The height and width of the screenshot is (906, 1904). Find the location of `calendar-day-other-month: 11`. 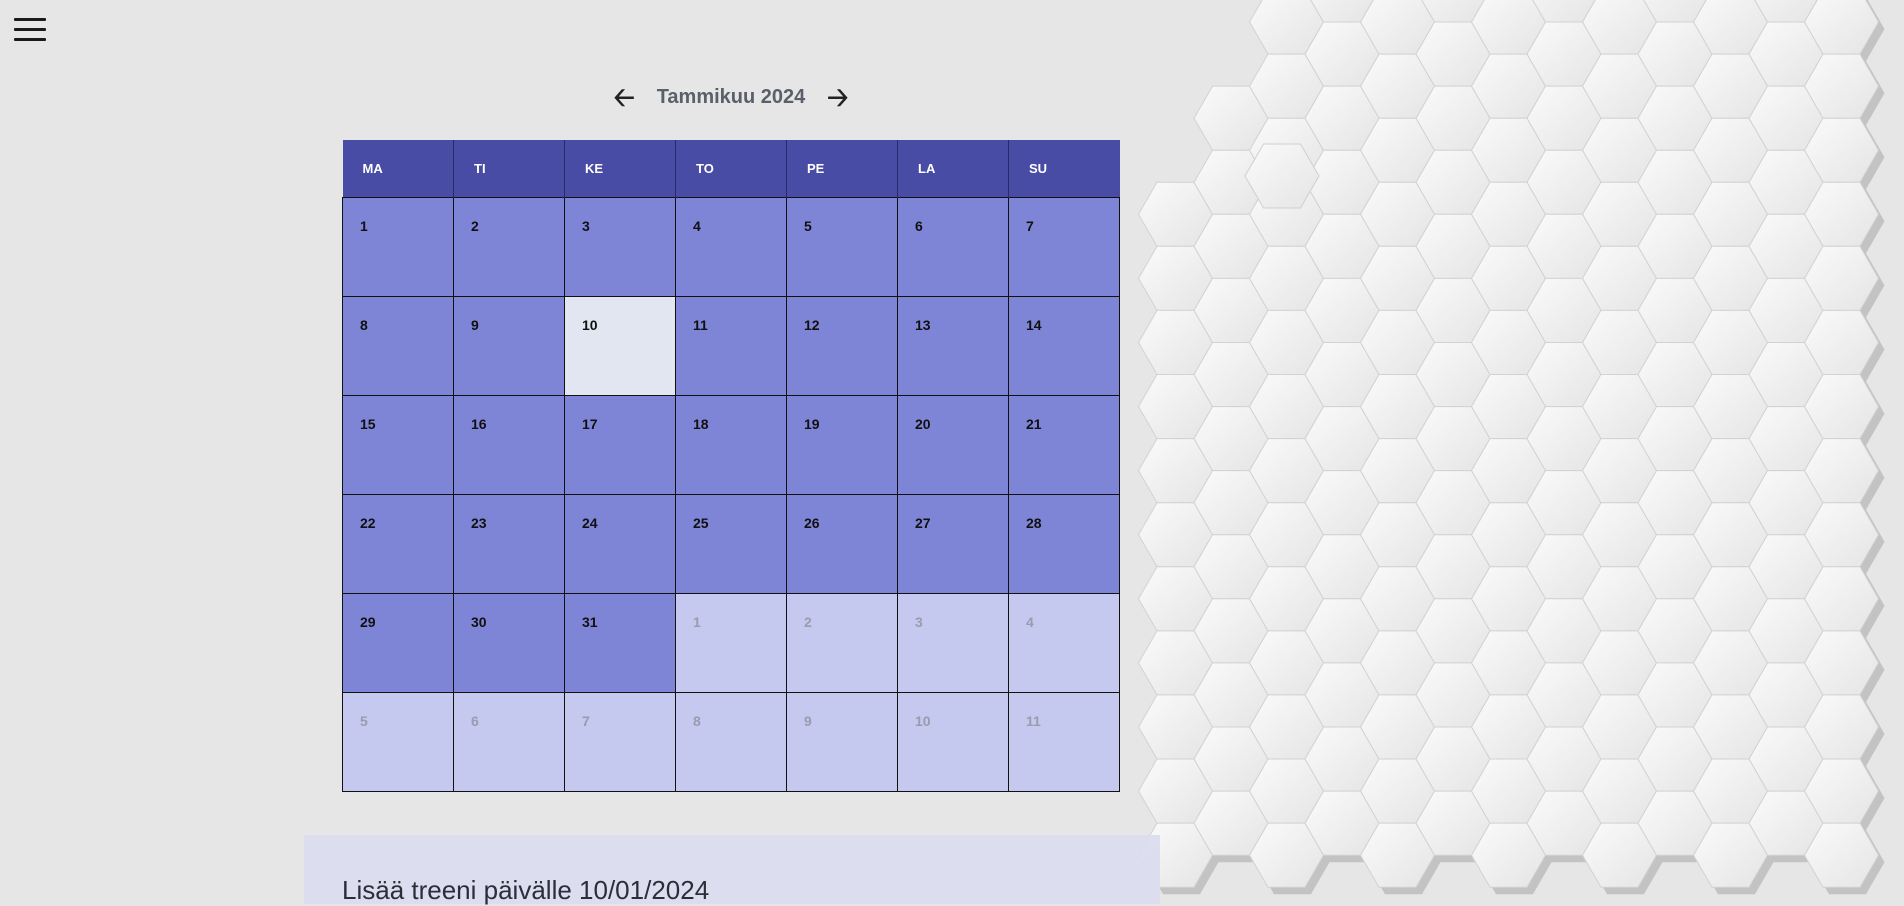

calendar-day-other-month: 11 is located at coordinates (1064, 742).